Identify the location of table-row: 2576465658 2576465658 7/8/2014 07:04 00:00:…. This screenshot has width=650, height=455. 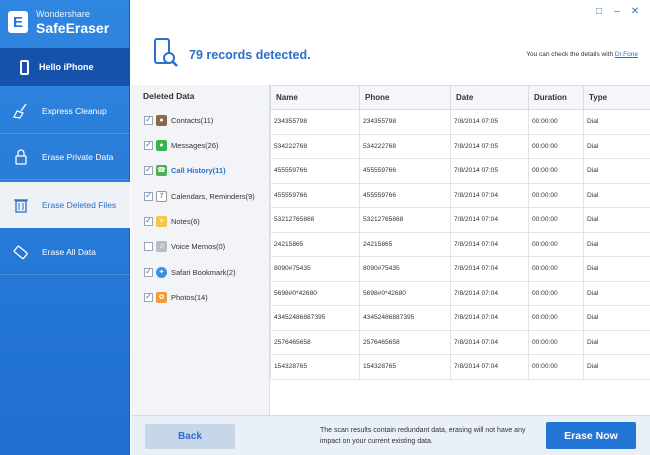
(460, 342).